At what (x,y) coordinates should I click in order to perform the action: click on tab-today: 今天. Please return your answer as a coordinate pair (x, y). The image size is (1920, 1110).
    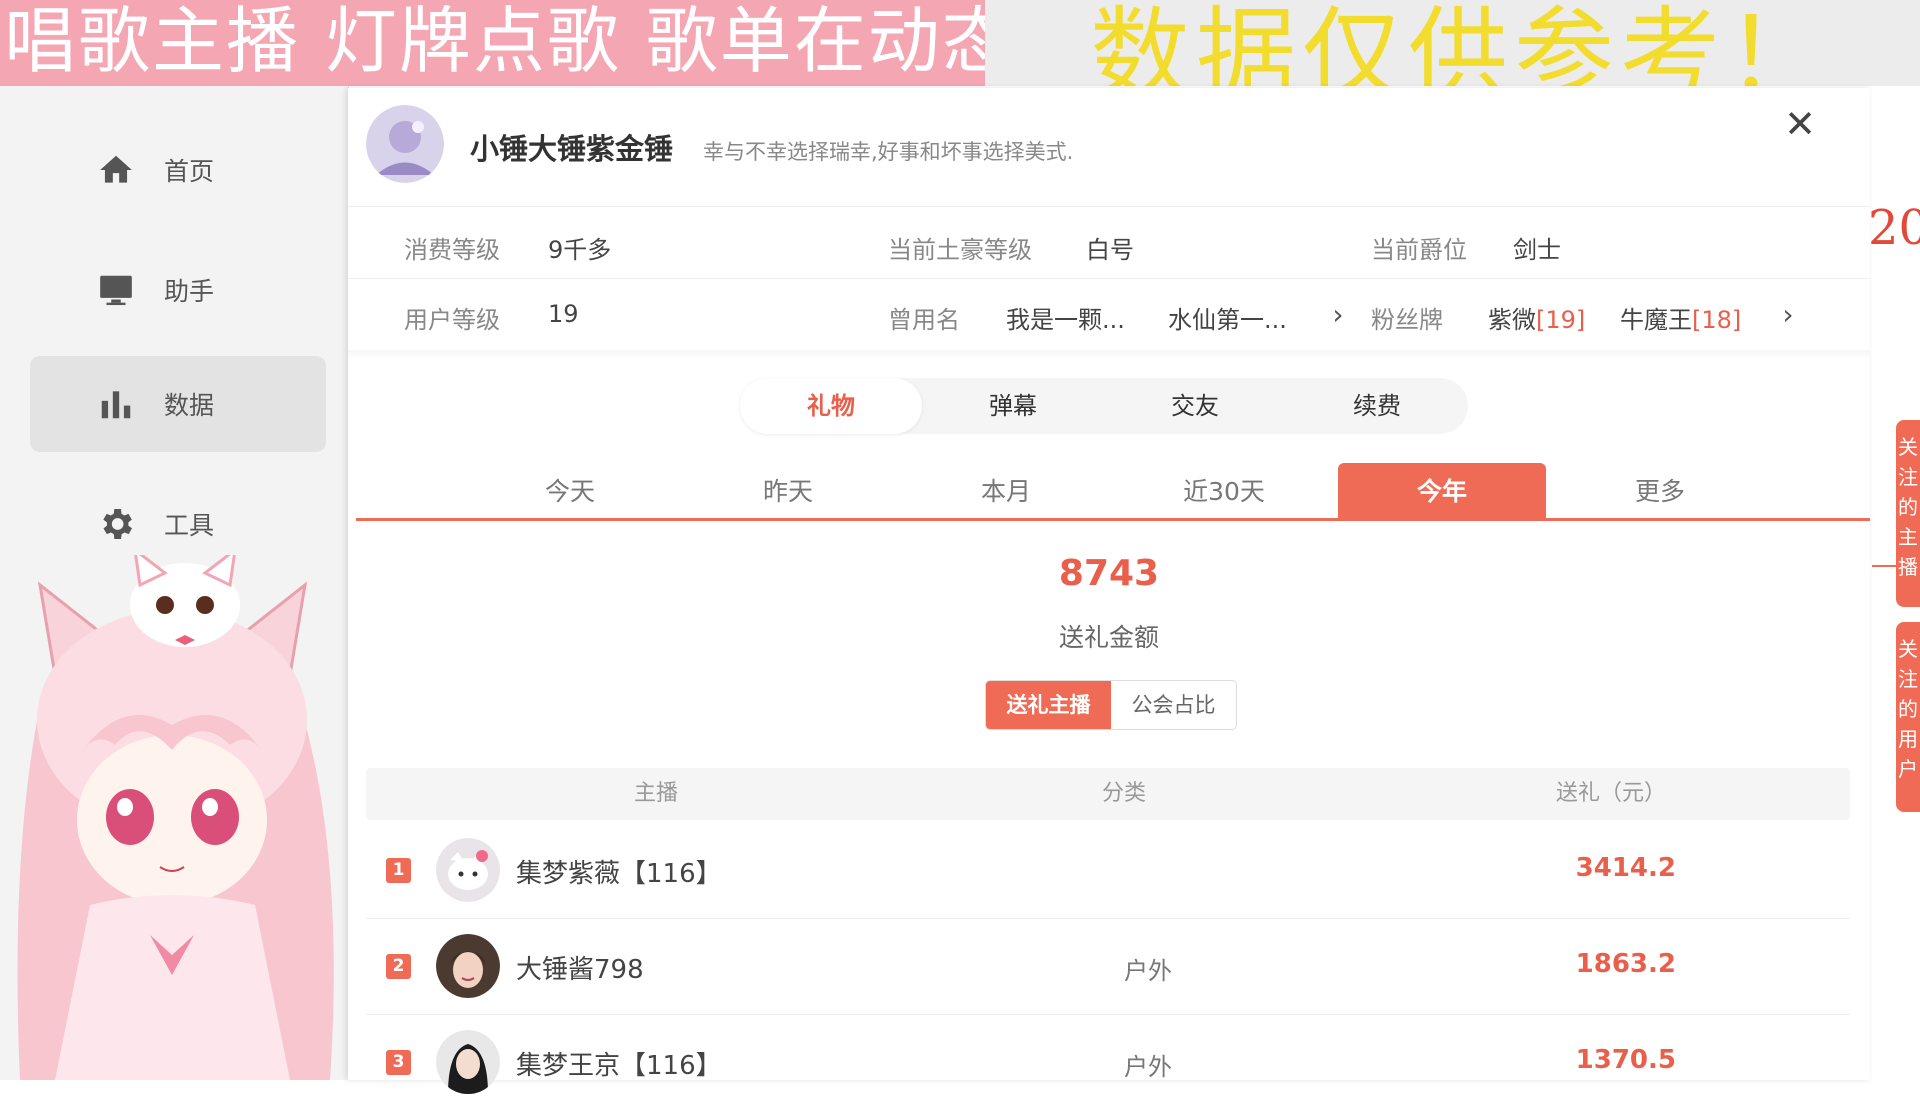
    Looking at the image, I should click on (570, 490).